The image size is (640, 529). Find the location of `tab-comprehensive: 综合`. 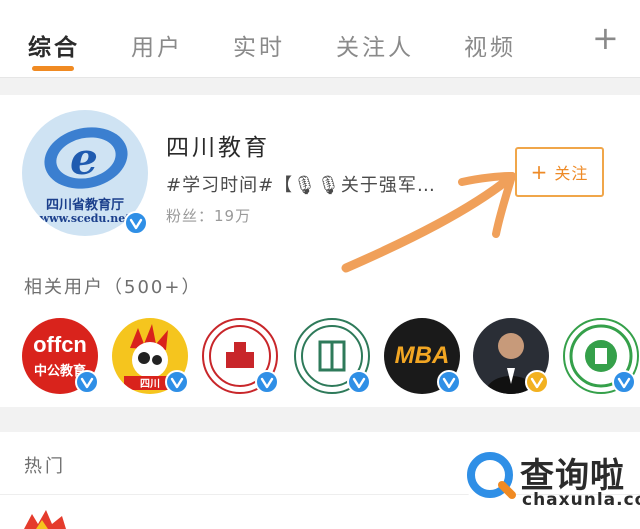

tab-comprehensive: 综合 is located at coordinates (54, 45).